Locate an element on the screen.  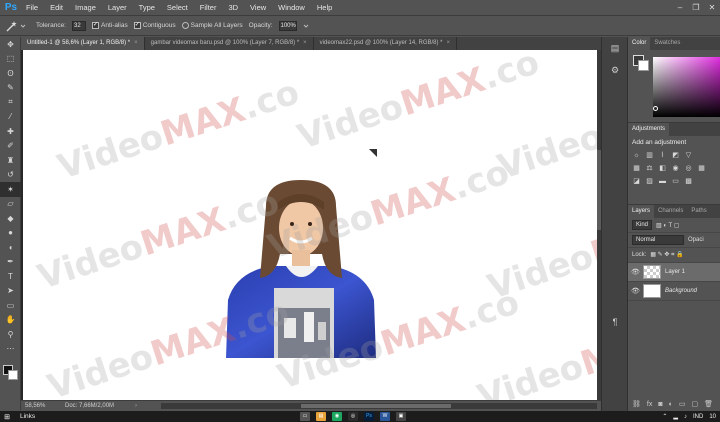
eyedropper-tool-icon: ⁄ is located at coordinates (10, 117).